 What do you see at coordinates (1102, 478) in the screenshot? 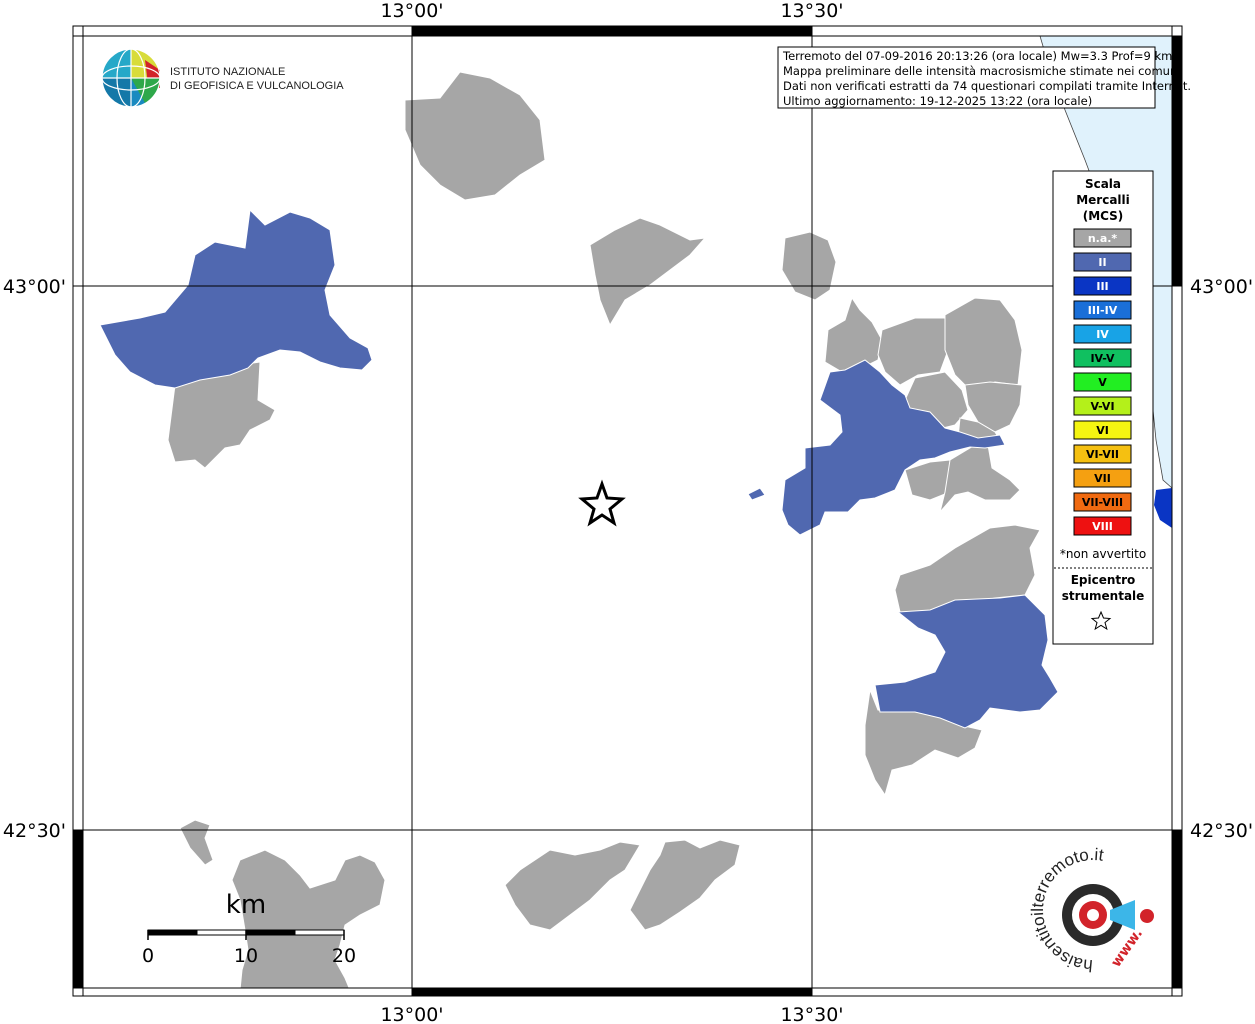
I see `legend-label: VII` at bounding box center [1102, 478].